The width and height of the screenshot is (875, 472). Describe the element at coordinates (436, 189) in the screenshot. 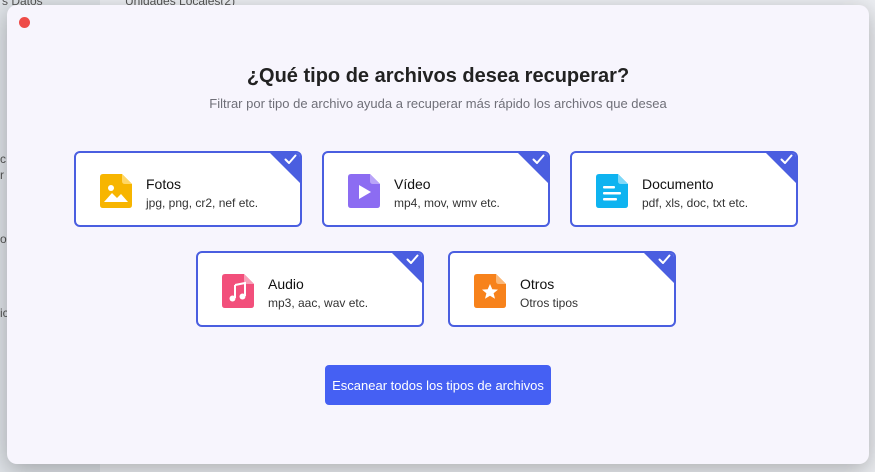

I see `file-type-card-video: Vídeo mp4, mov, wmv etc.` at that location.